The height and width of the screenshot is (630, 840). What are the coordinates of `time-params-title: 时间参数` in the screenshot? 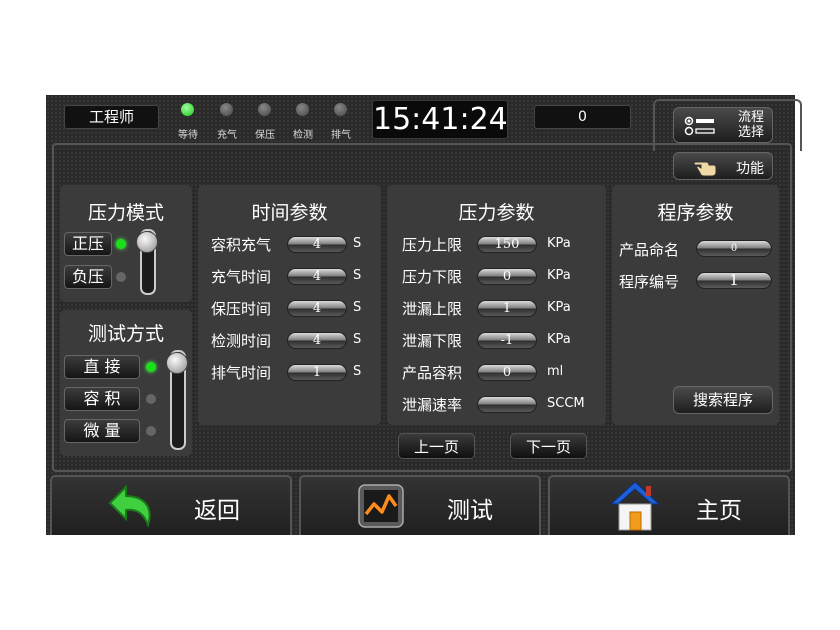 It's located at (289, 213).